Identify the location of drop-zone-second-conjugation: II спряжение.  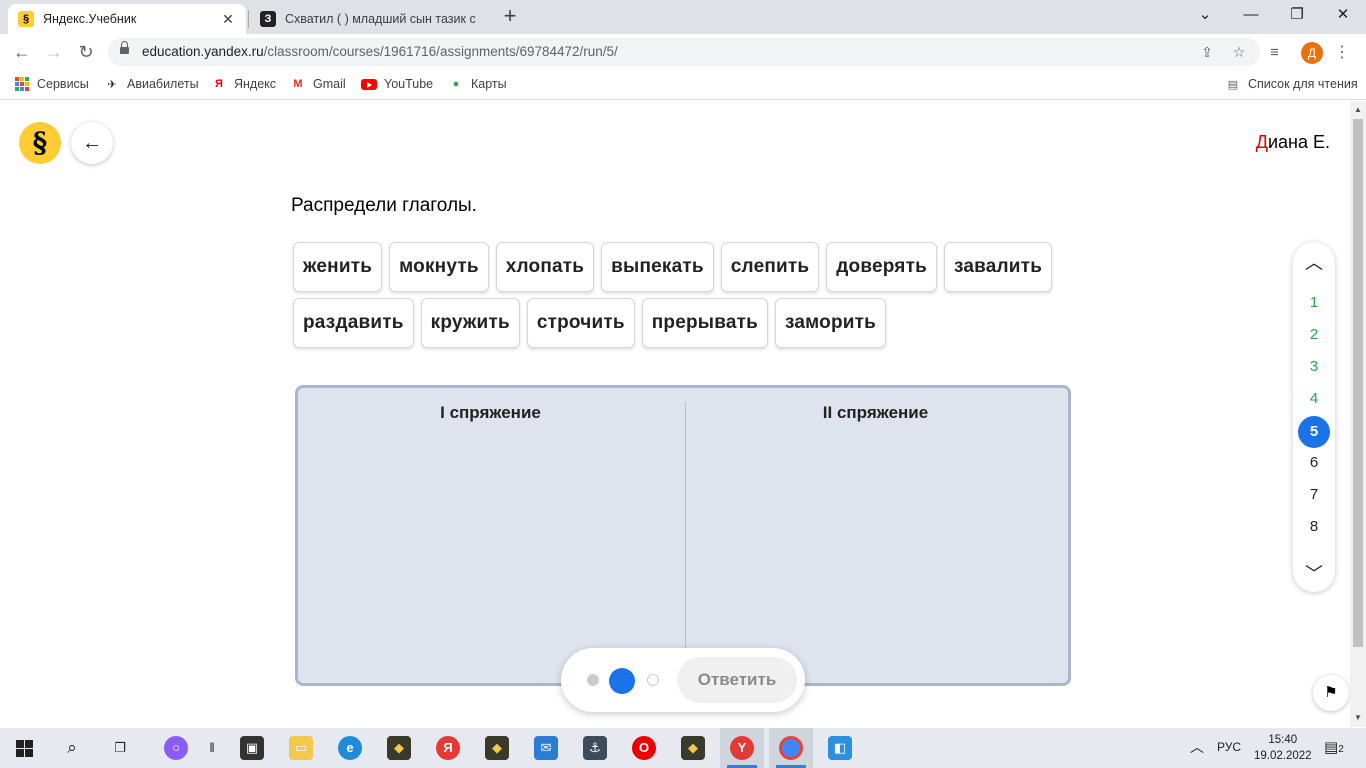
(875, 535).